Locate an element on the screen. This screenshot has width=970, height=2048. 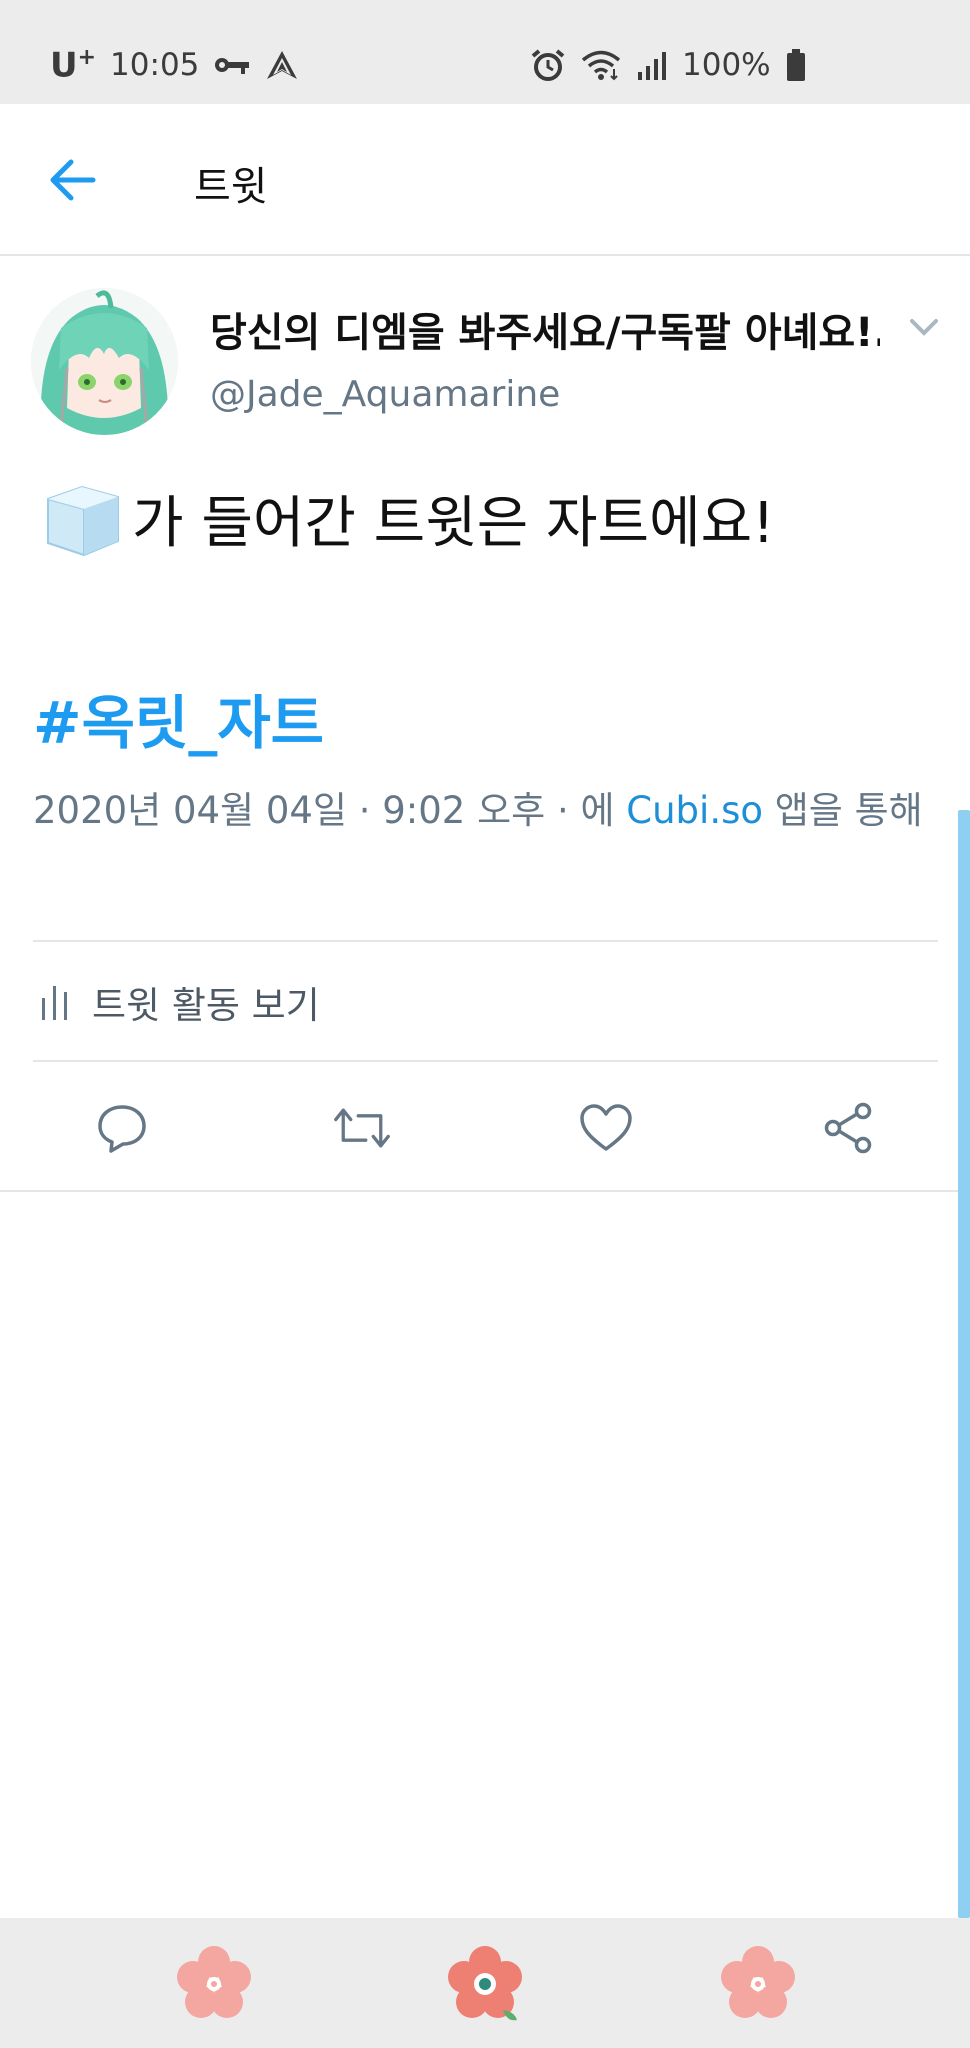
back-button is located at coordinates (72, 180).